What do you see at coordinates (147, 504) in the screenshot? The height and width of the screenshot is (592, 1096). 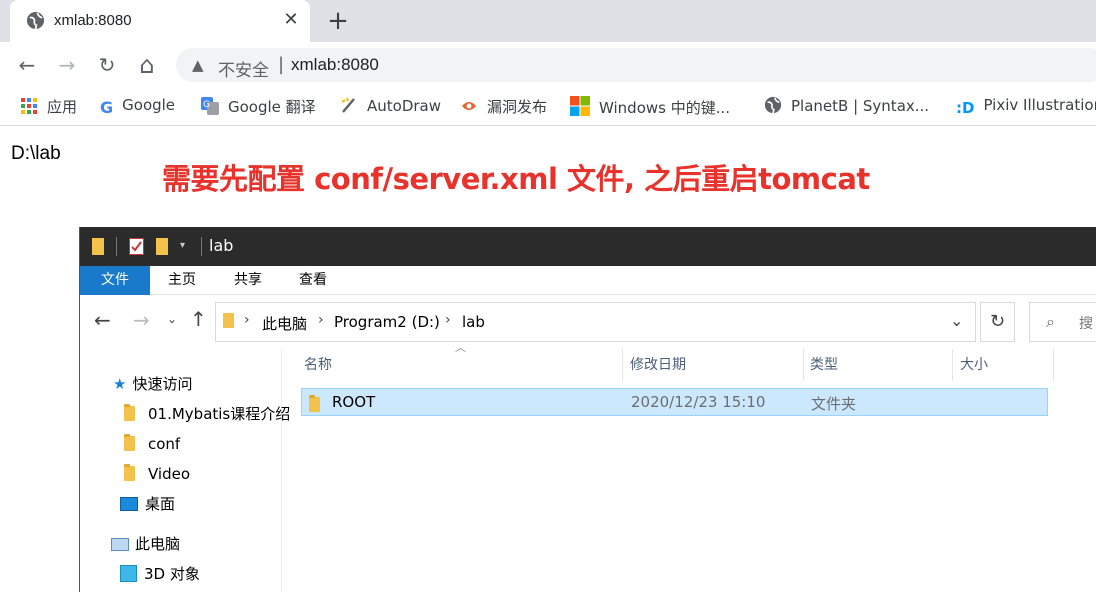 I see `nav-item-desktop: 桌面` at bounding box center [147, 504].